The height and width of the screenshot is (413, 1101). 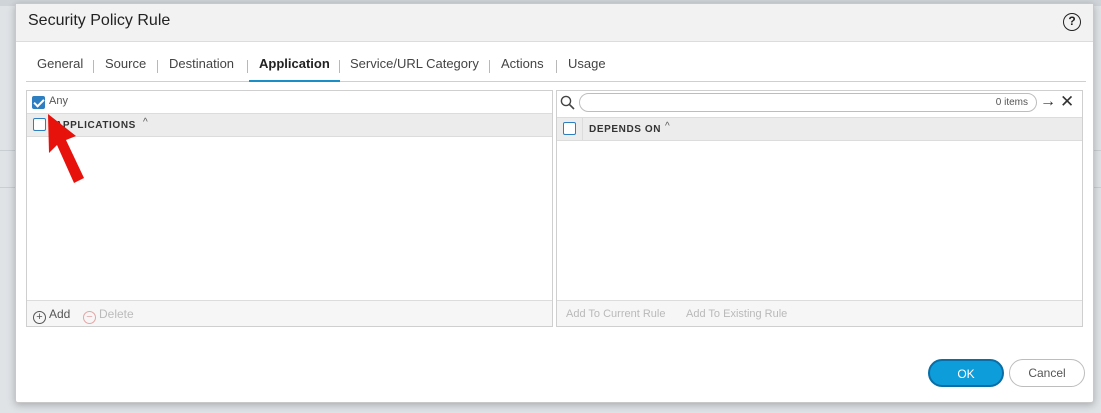 I want to click on add-circle-icon: +, so click(x=39, y=317).